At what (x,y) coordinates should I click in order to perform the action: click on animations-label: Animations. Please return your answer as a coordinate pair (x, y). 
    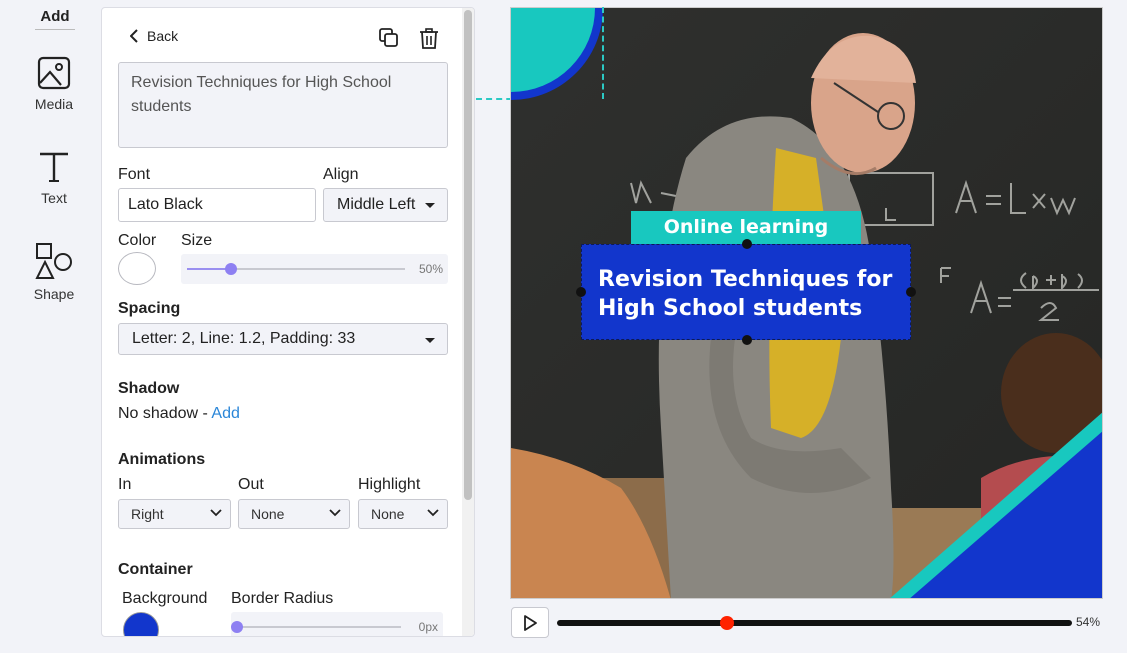
    Looking at the image, I should click on (162, 459).